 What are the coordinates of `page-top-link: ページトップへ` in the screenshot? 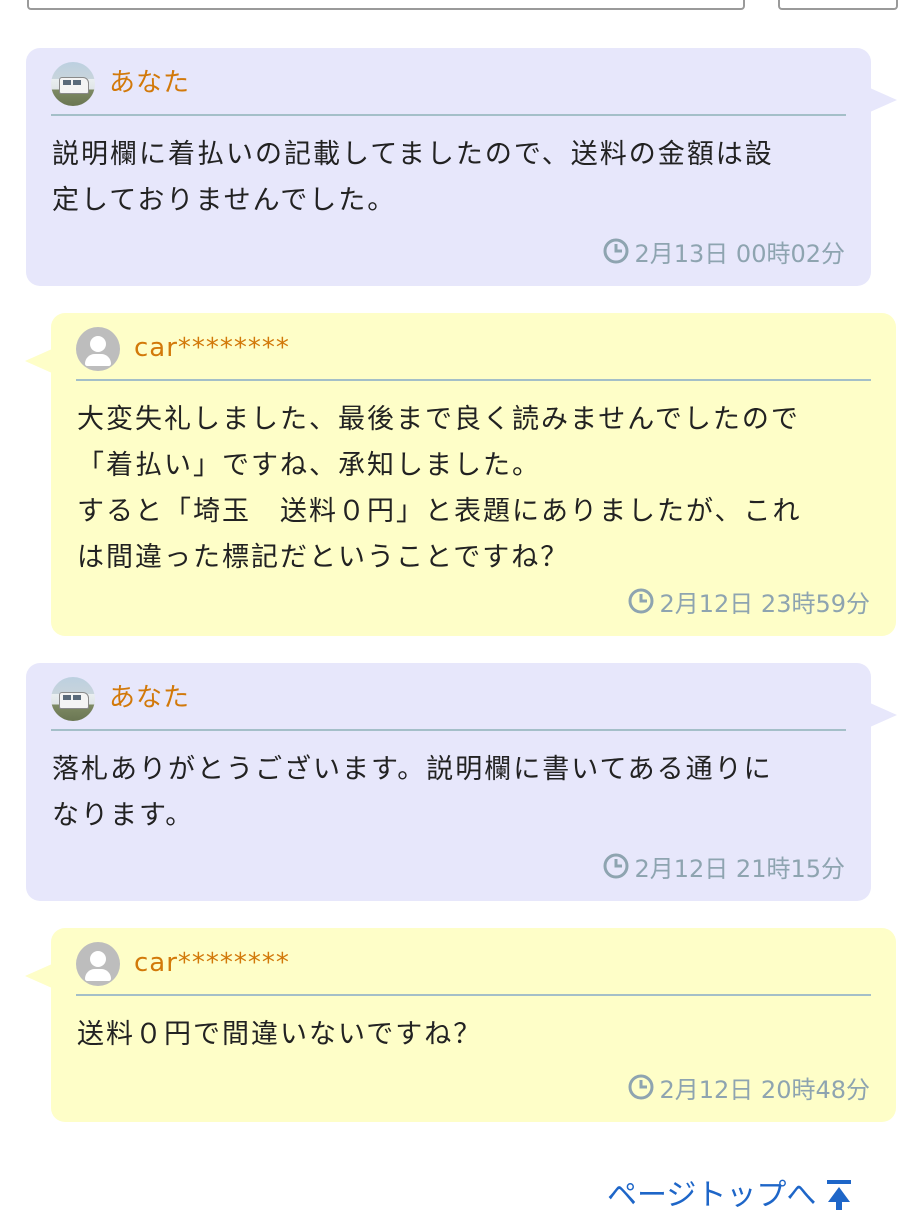 It's located at (729, 1195).